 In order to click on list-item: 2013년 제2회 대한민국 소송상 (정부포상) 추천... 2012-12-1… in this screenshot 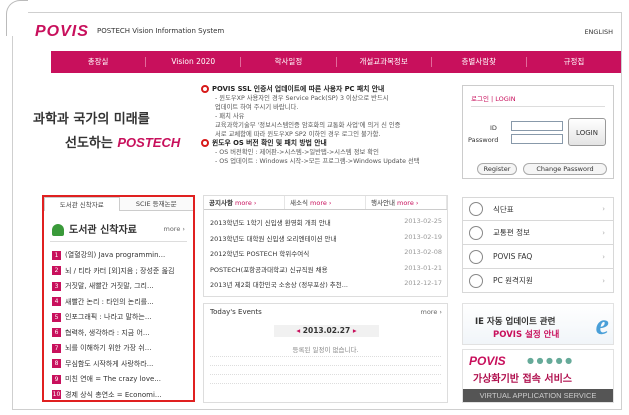, I will do `click(326, 287)`.